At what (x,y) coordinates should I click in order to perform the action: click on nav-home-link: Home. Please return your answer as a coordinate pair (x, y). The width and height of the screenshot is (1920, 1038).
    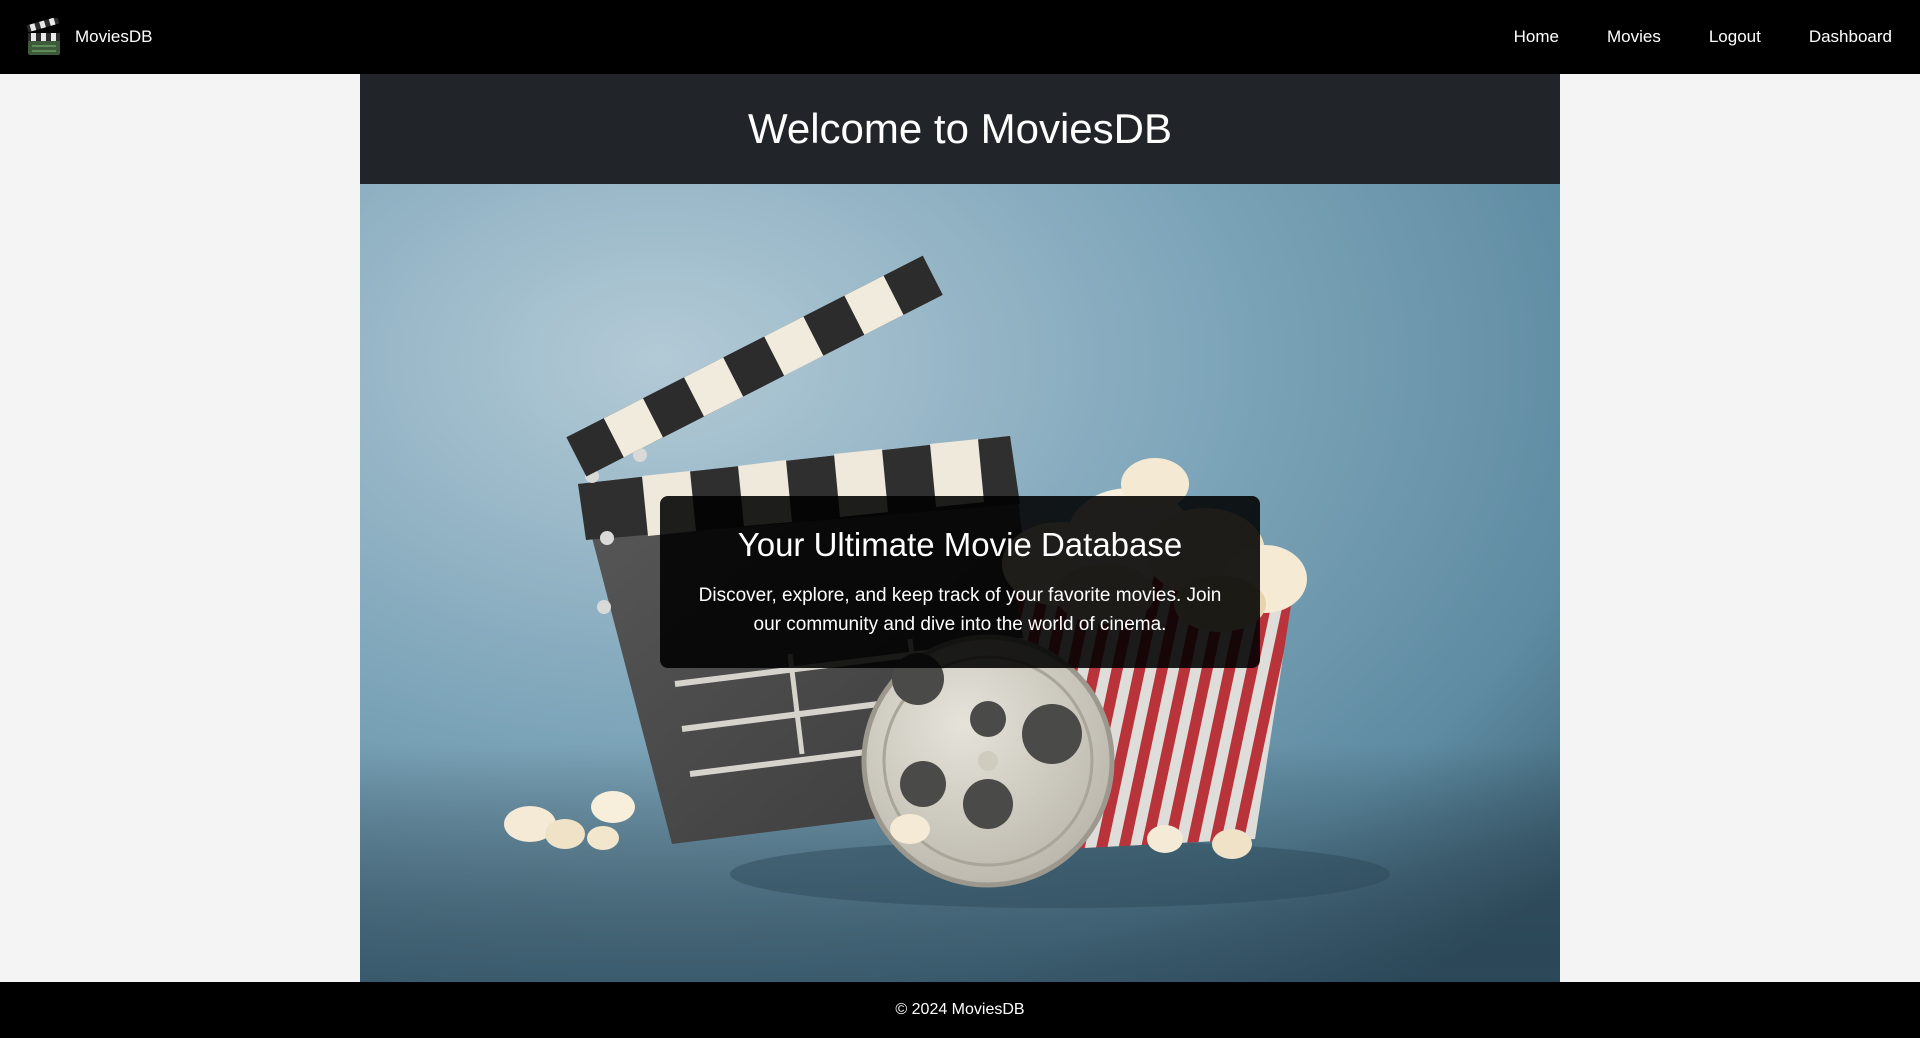
    Looking at the image, I should click on (1536, 37).